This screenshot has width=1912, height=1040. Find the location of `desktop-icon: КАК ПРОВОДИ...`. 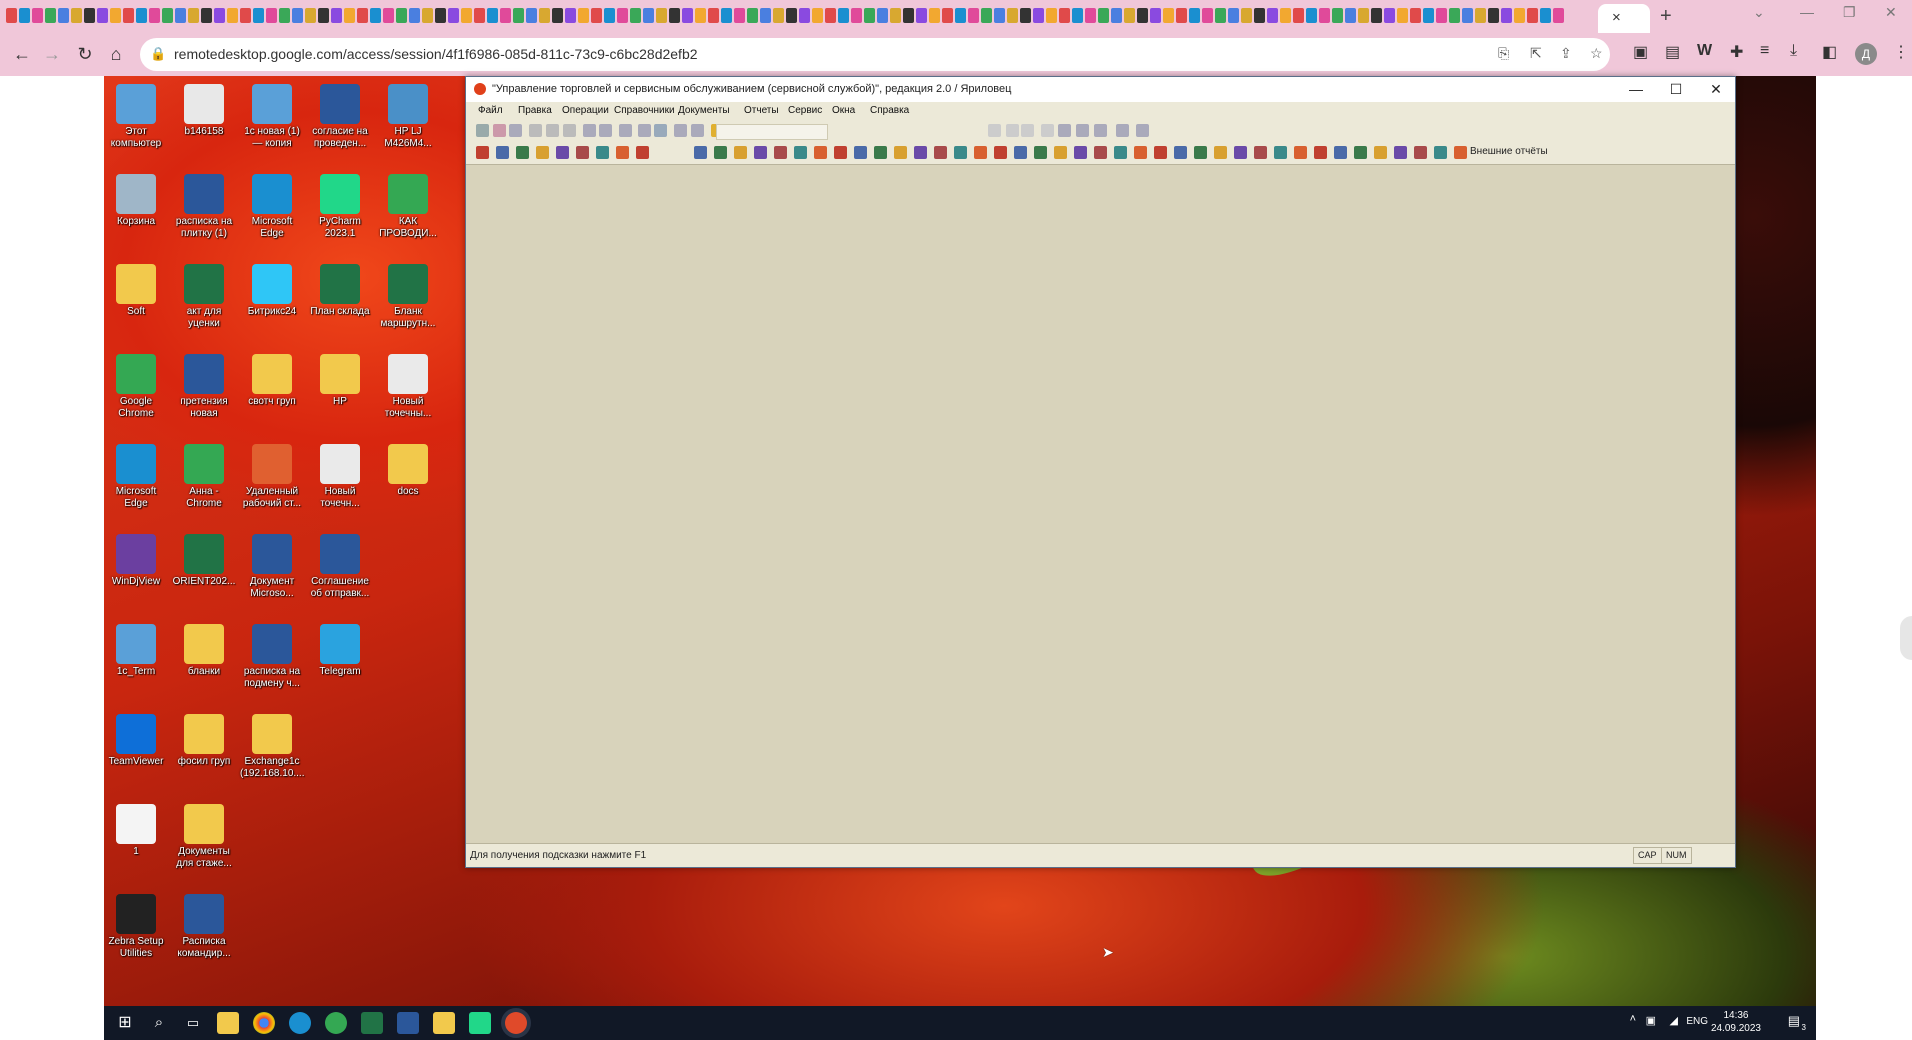

desktop-icon: КАК ПРОВОДИ... is located at coordinates (408, 207).